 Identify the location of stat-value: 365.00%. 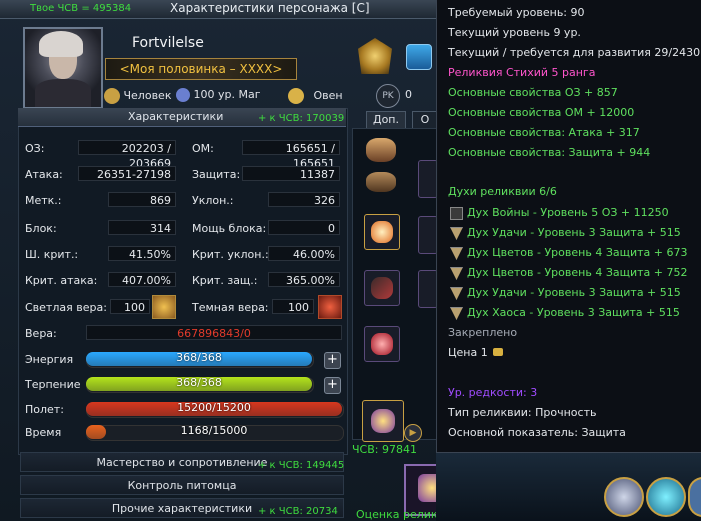
(304, 279).